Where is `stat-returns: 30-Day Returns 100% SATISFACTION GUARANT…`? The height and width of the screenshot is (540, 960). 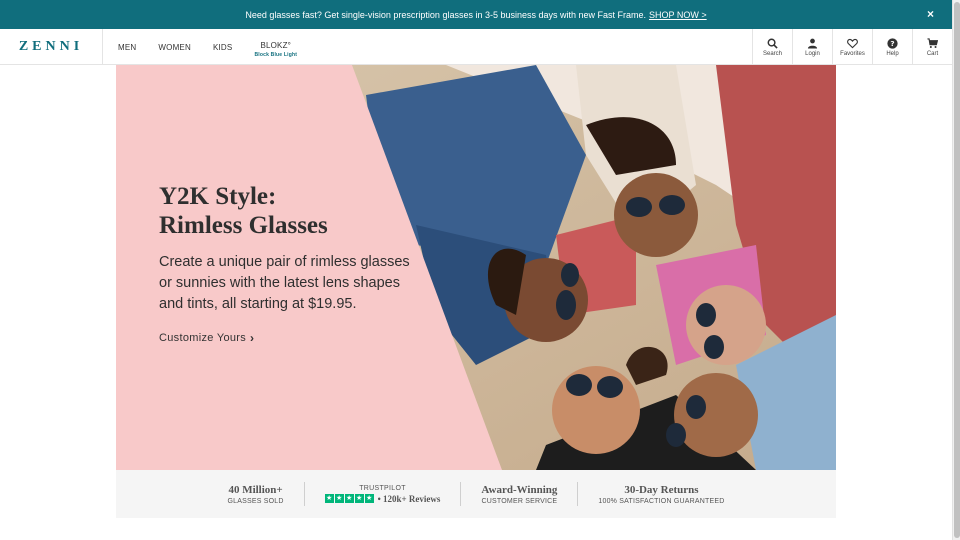
stat-returns: 30-Day Returns 100% SATISFACTION GUARANT… is located at coordinates (661, 494).